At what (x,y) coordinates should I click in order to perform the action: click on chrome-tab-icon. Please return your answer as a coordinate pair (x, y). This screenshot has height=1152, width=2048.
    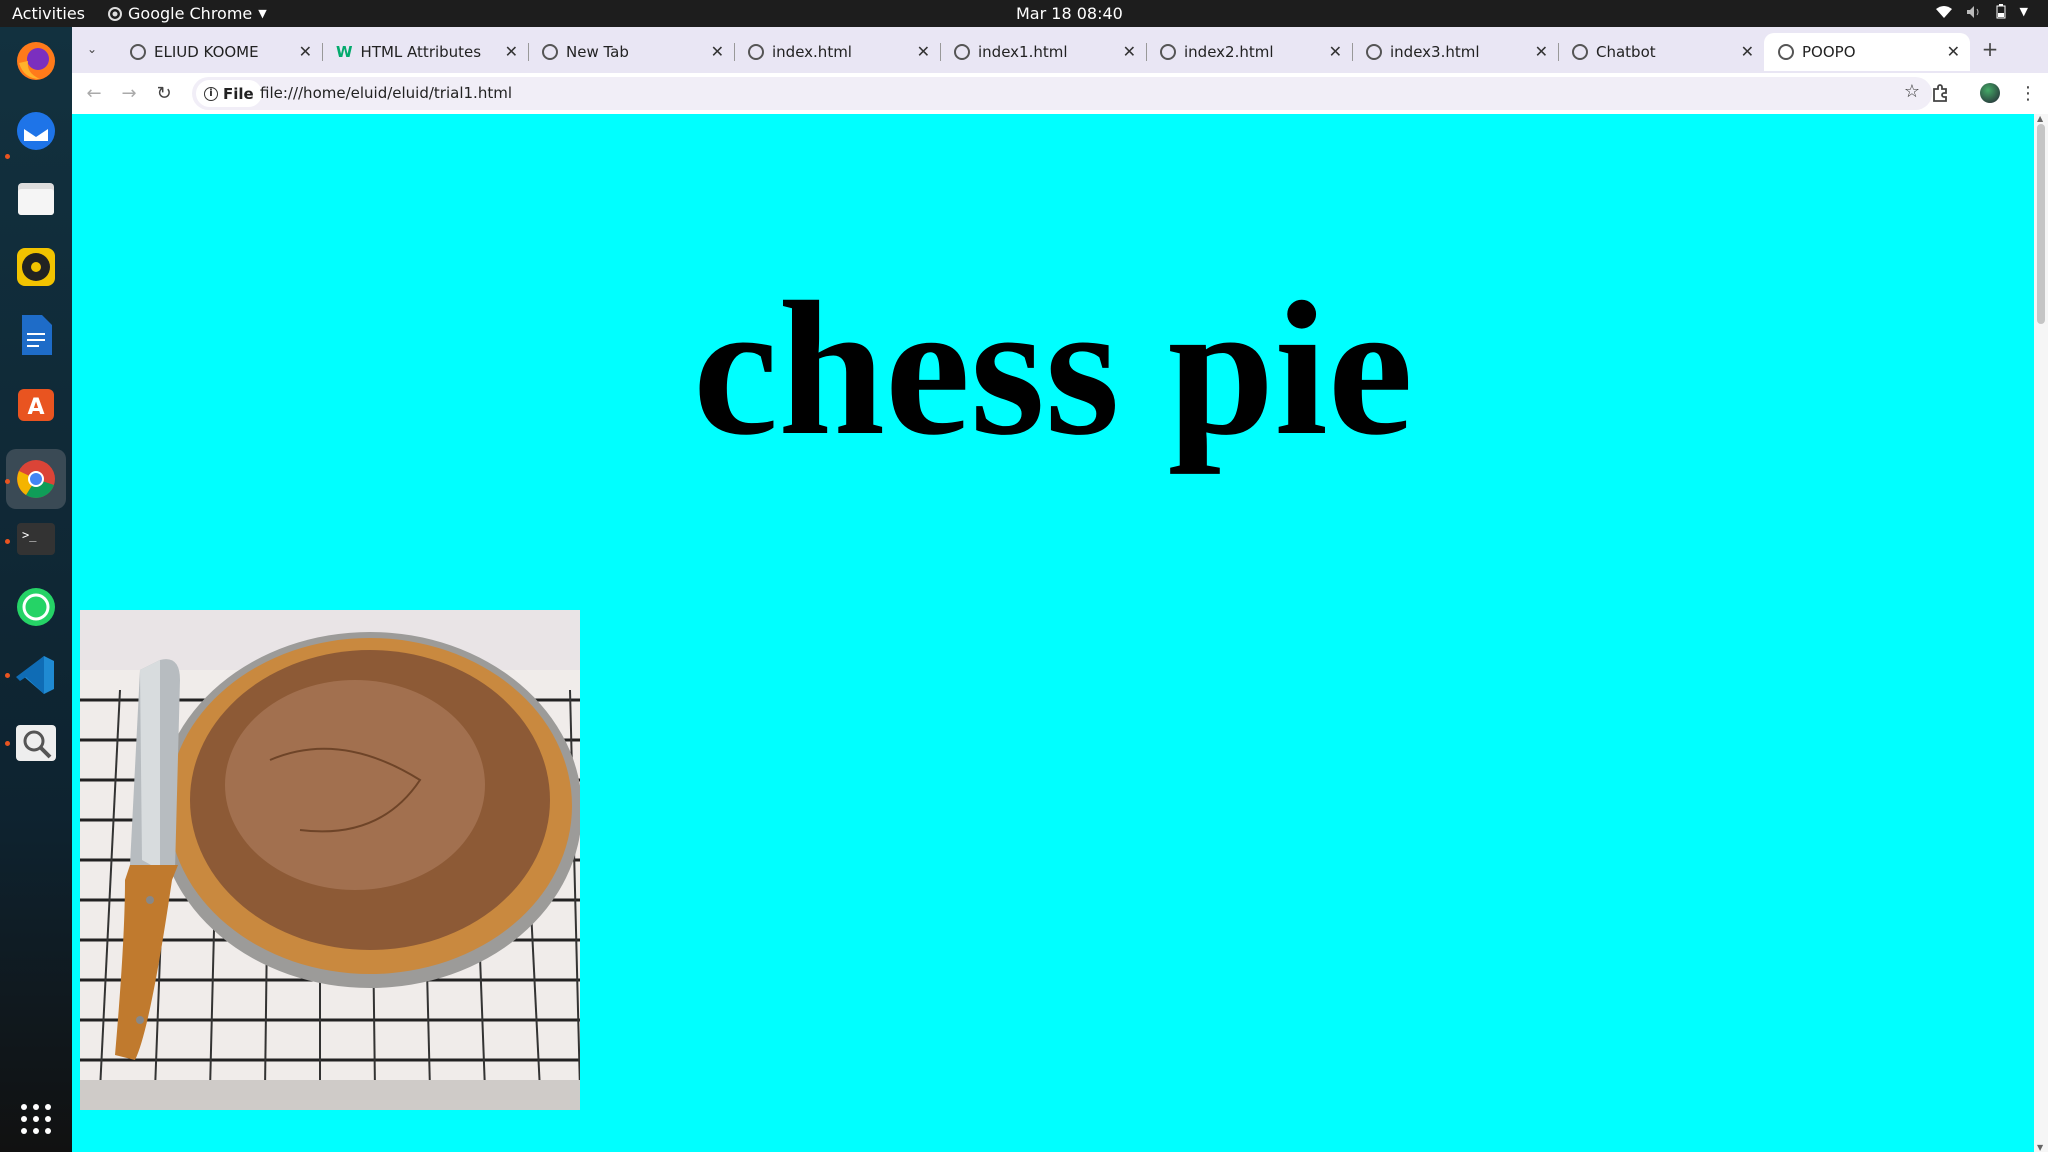
    Looking at the image, I should click on (550, 52).